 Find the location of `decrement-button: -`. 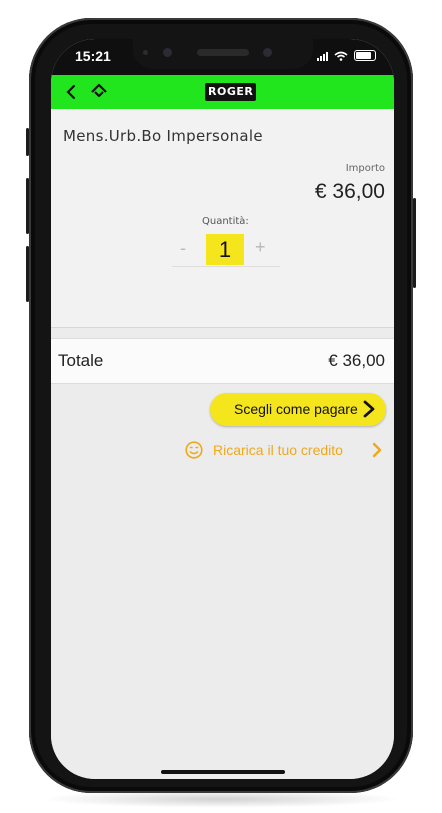

decrement-button: - is located at coordinates (183, 248).